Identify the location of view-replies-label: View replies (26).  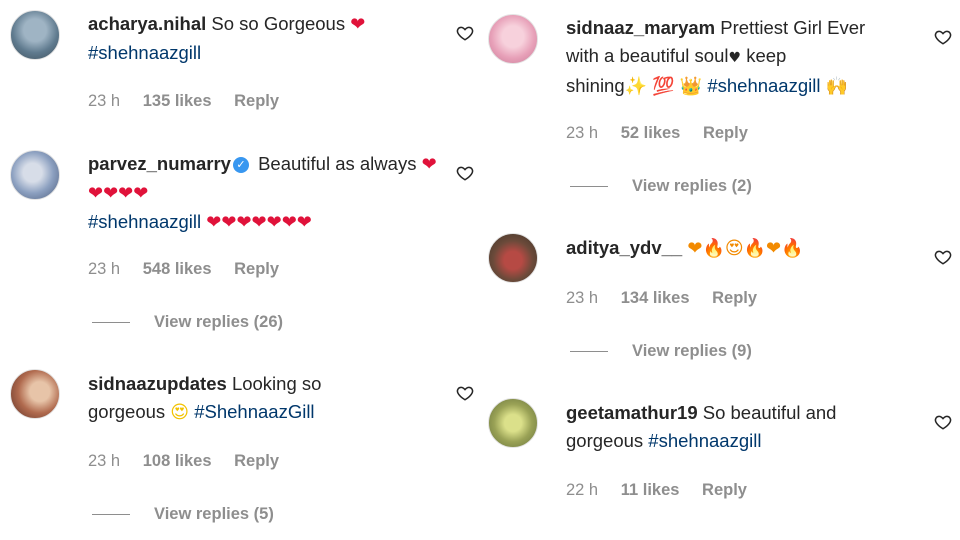
(218, 322).